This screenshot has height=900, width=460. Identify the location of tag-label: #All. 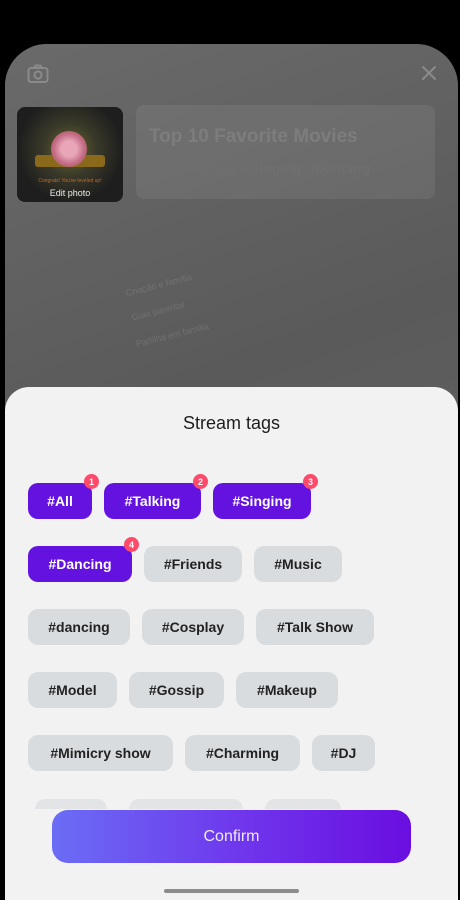
(60, 501).